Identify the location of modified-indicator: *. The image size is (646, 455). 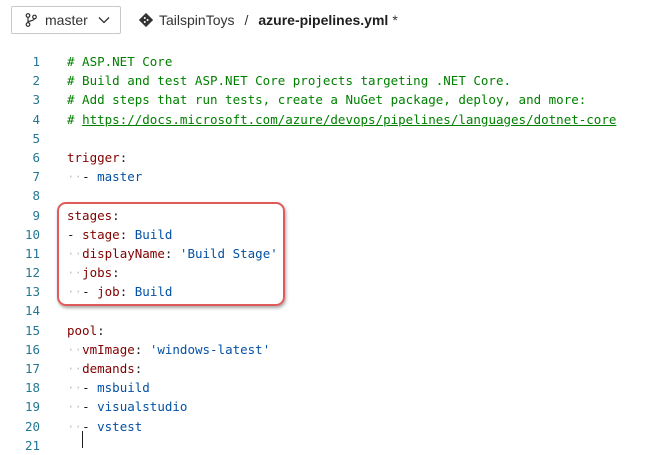
(395, 20).